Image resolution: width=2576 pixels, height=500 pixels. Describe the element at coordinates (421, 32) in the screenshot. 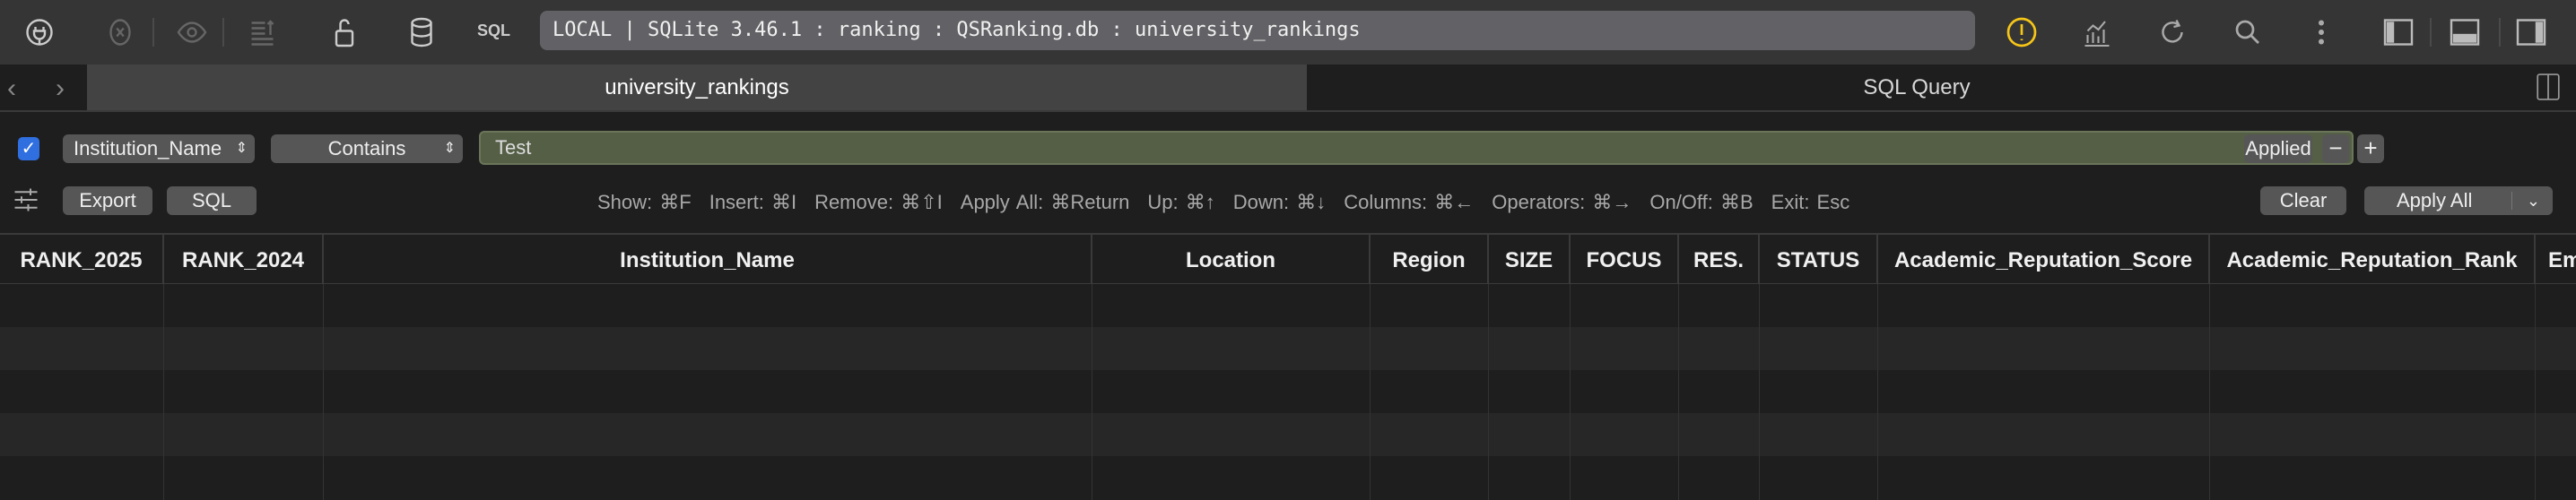

I see `database-icon` at that location.